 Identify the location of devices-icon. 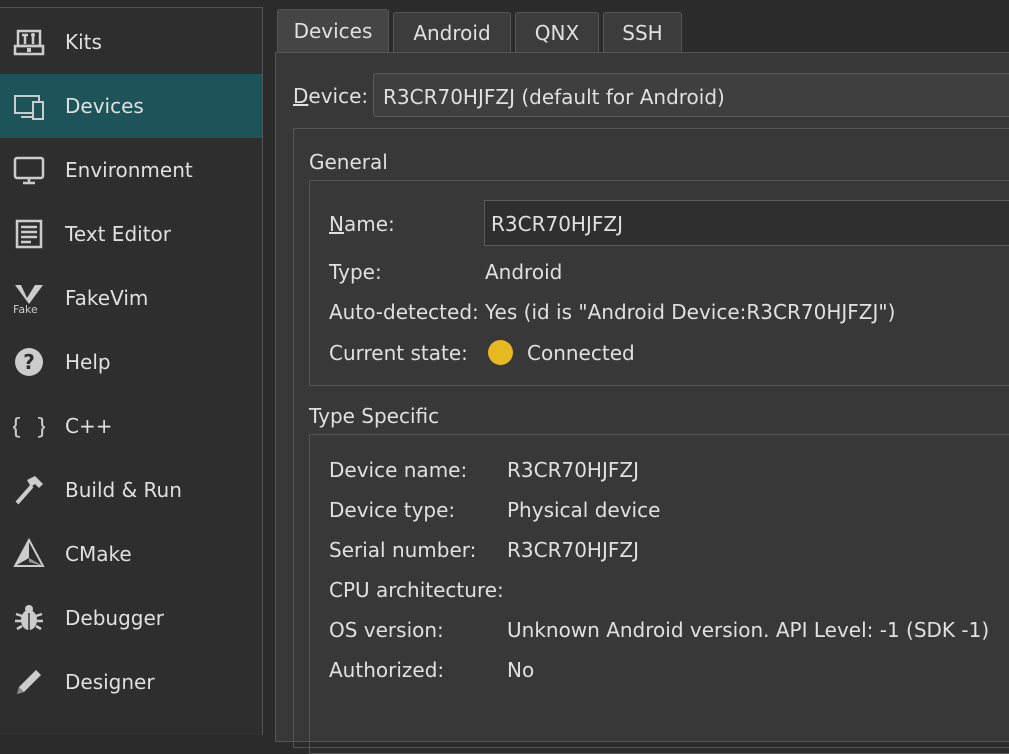
(29, 106).